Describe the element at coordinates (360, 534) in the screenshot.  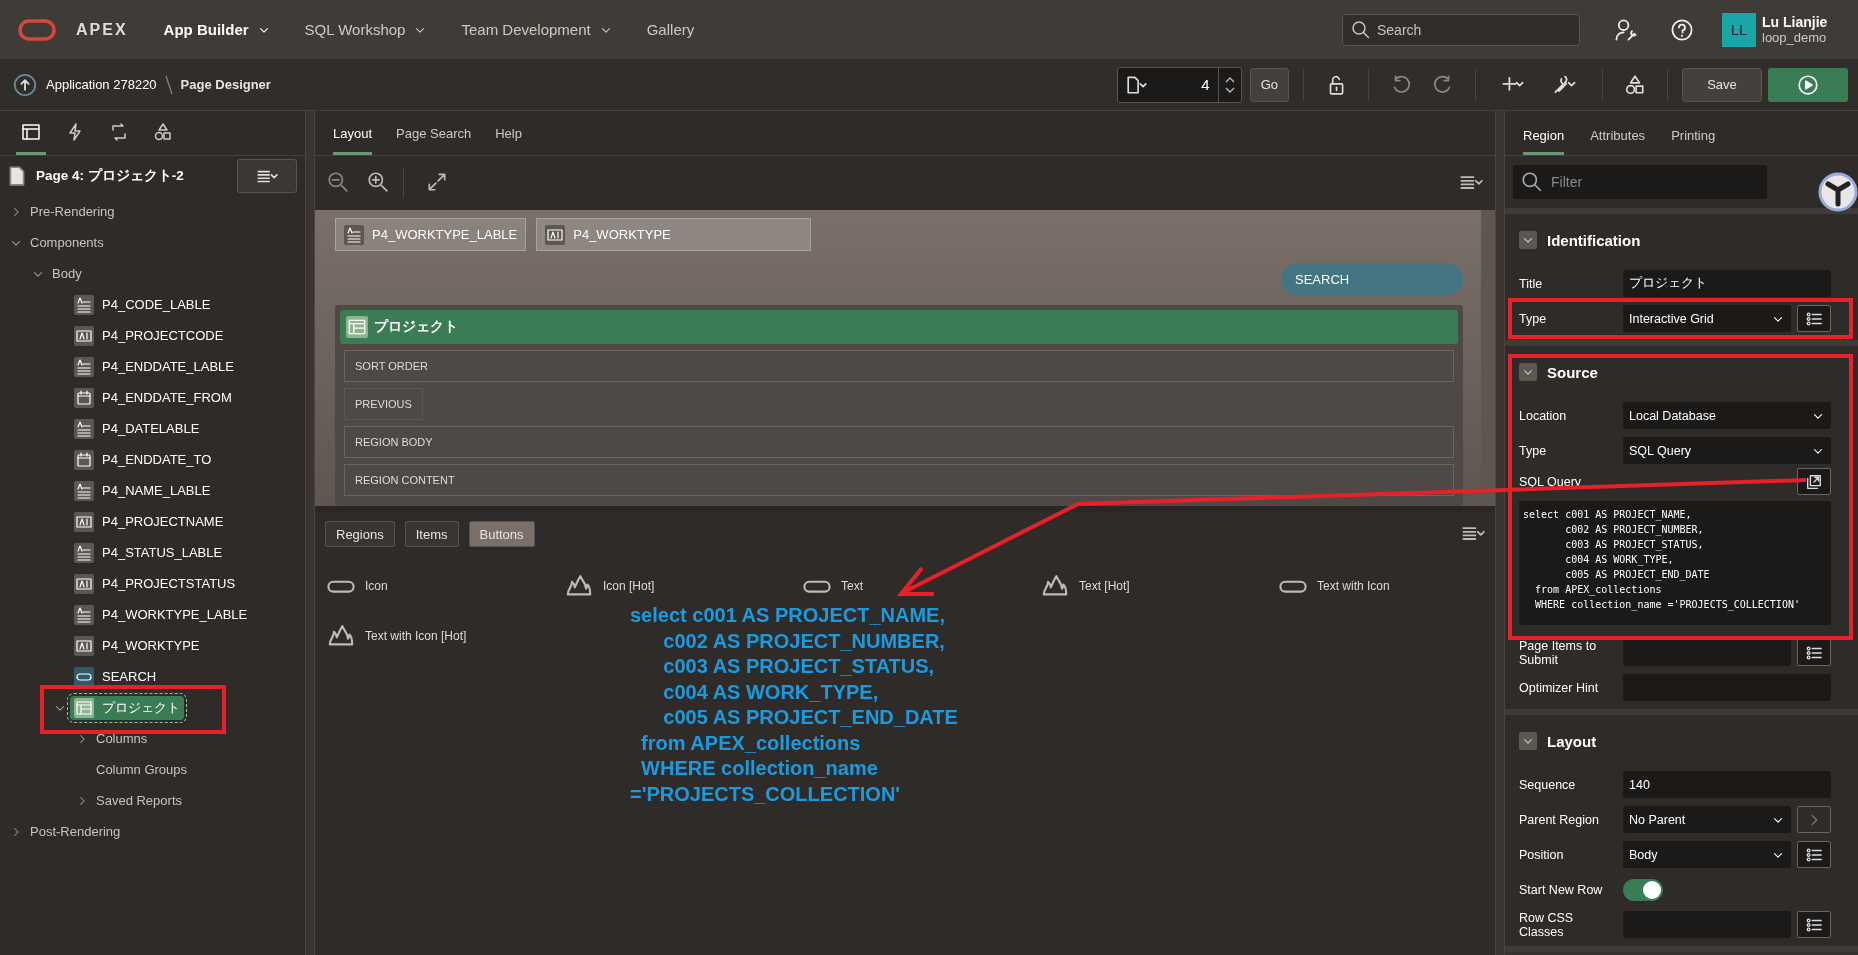
I see `gallery-tab: Regions` at that location.